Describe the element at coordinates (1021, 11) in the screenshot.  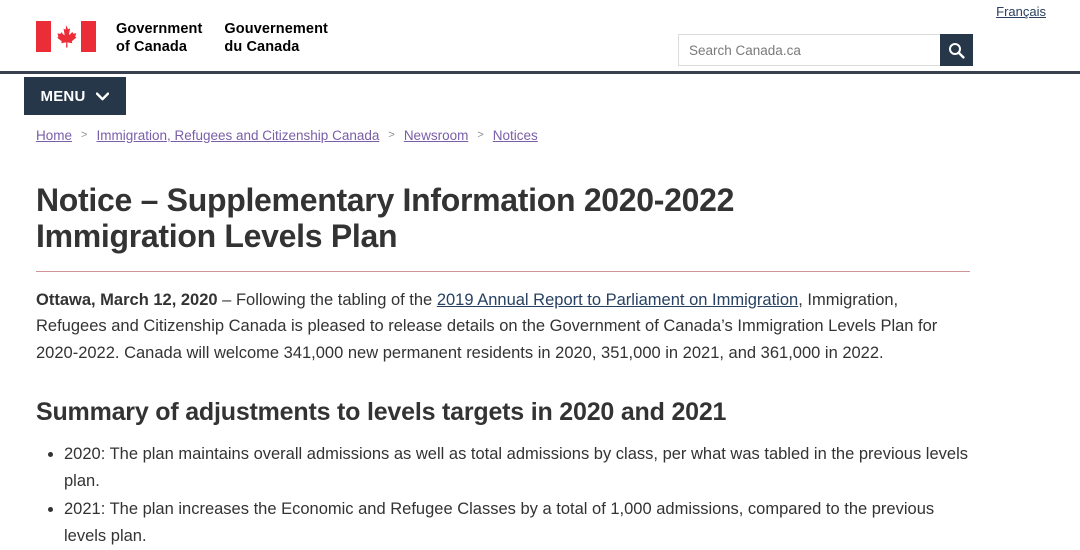
I see `language-toggle-link: Français` at that location.